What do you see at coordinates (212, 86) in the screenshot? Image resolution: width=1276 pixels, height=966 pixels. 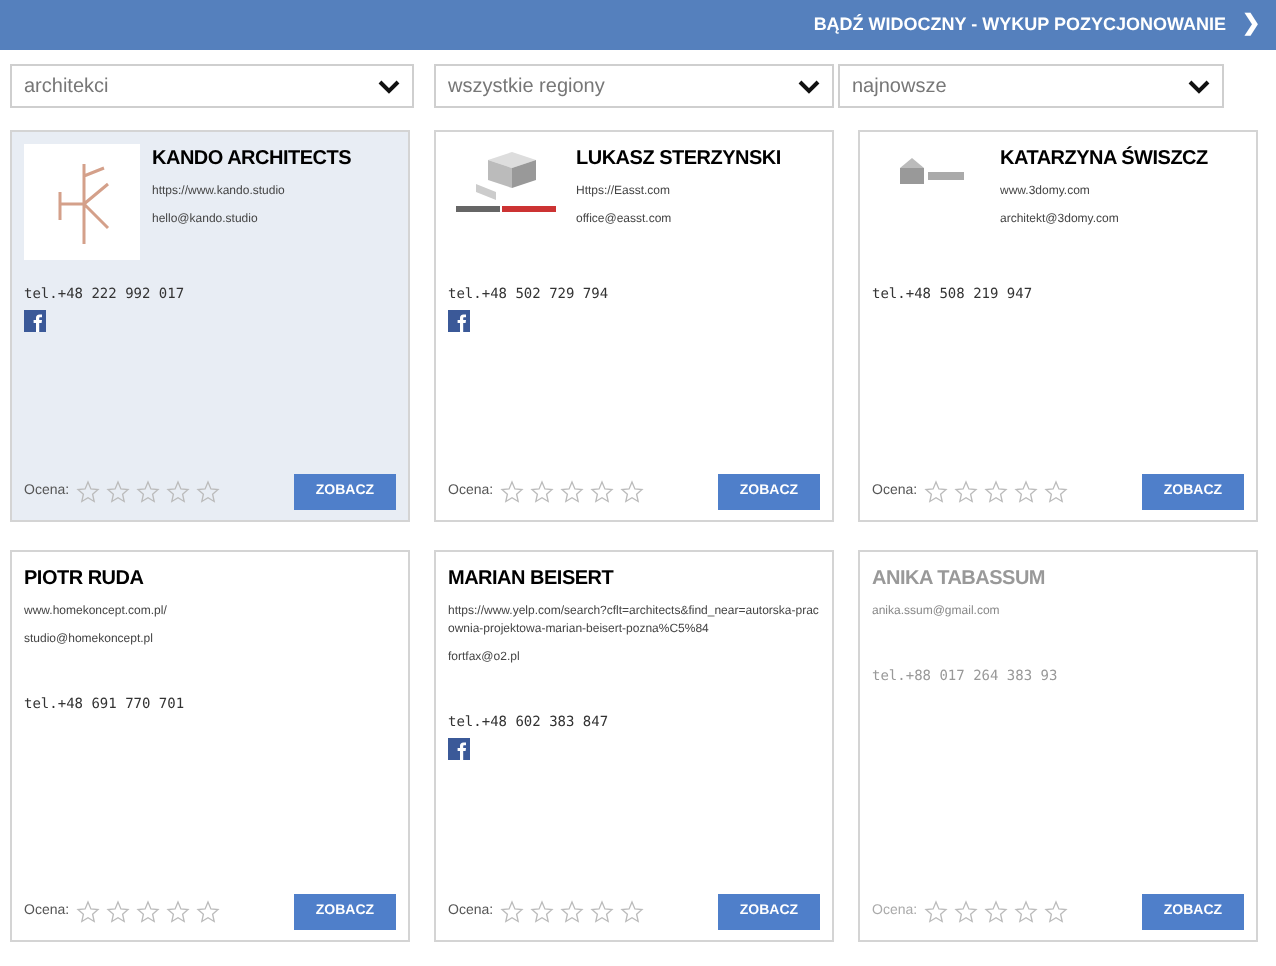 I see `dropdown: architekci` at bounding box center [212, 86].